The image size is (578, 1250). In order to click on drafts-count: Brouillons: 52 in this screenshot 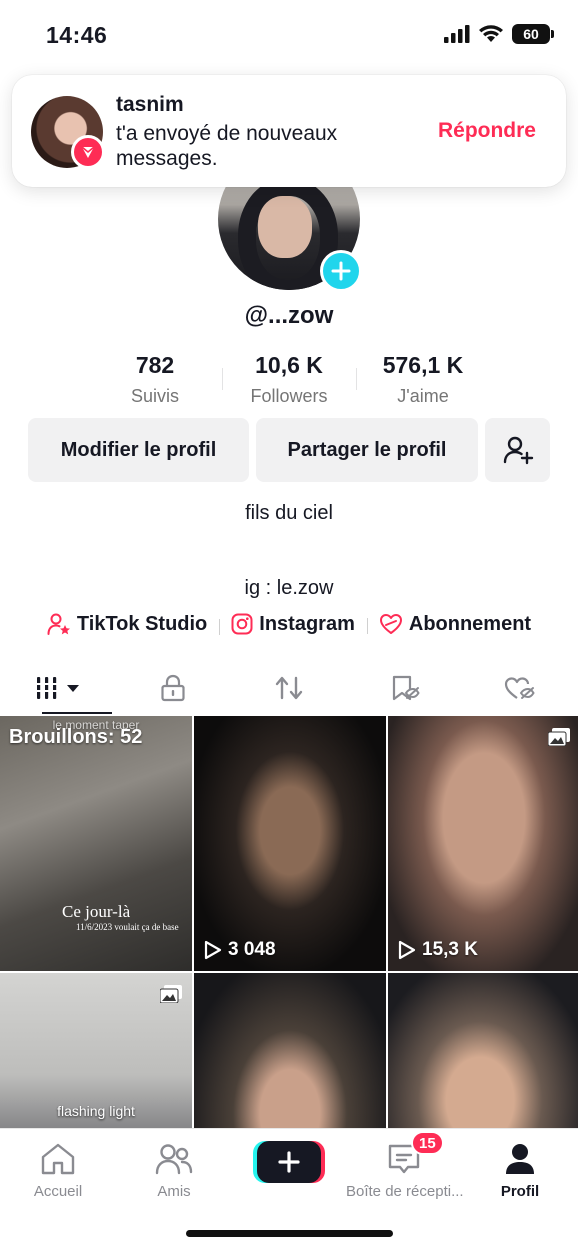, I will do `click(76, 737)`.